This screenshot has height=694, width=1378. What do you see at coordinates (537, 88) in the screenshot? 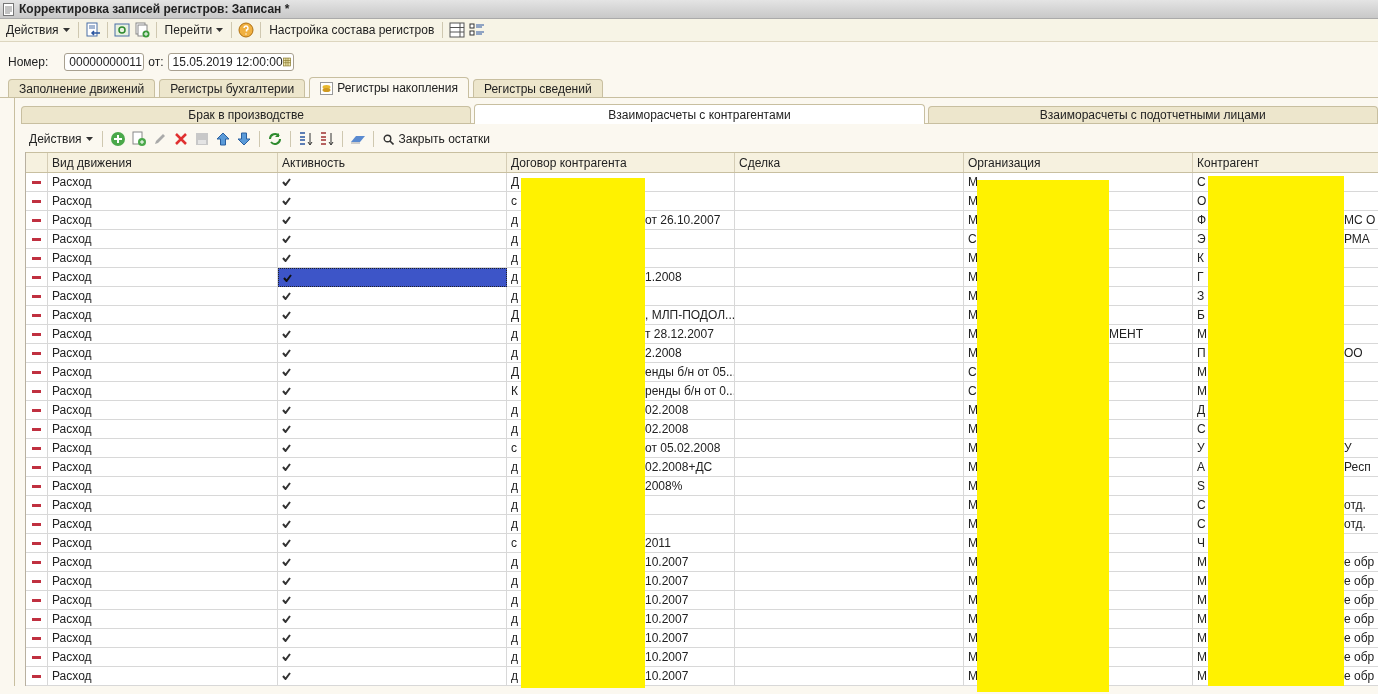
I see `tab: Регистры сведений` at bounding box center [537, 88].